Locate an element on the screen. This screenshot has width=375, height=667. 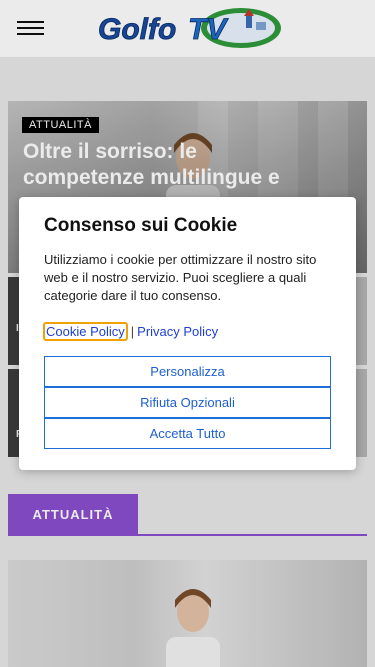
customize-button: Personalizza is located at coordinates (187, 371).